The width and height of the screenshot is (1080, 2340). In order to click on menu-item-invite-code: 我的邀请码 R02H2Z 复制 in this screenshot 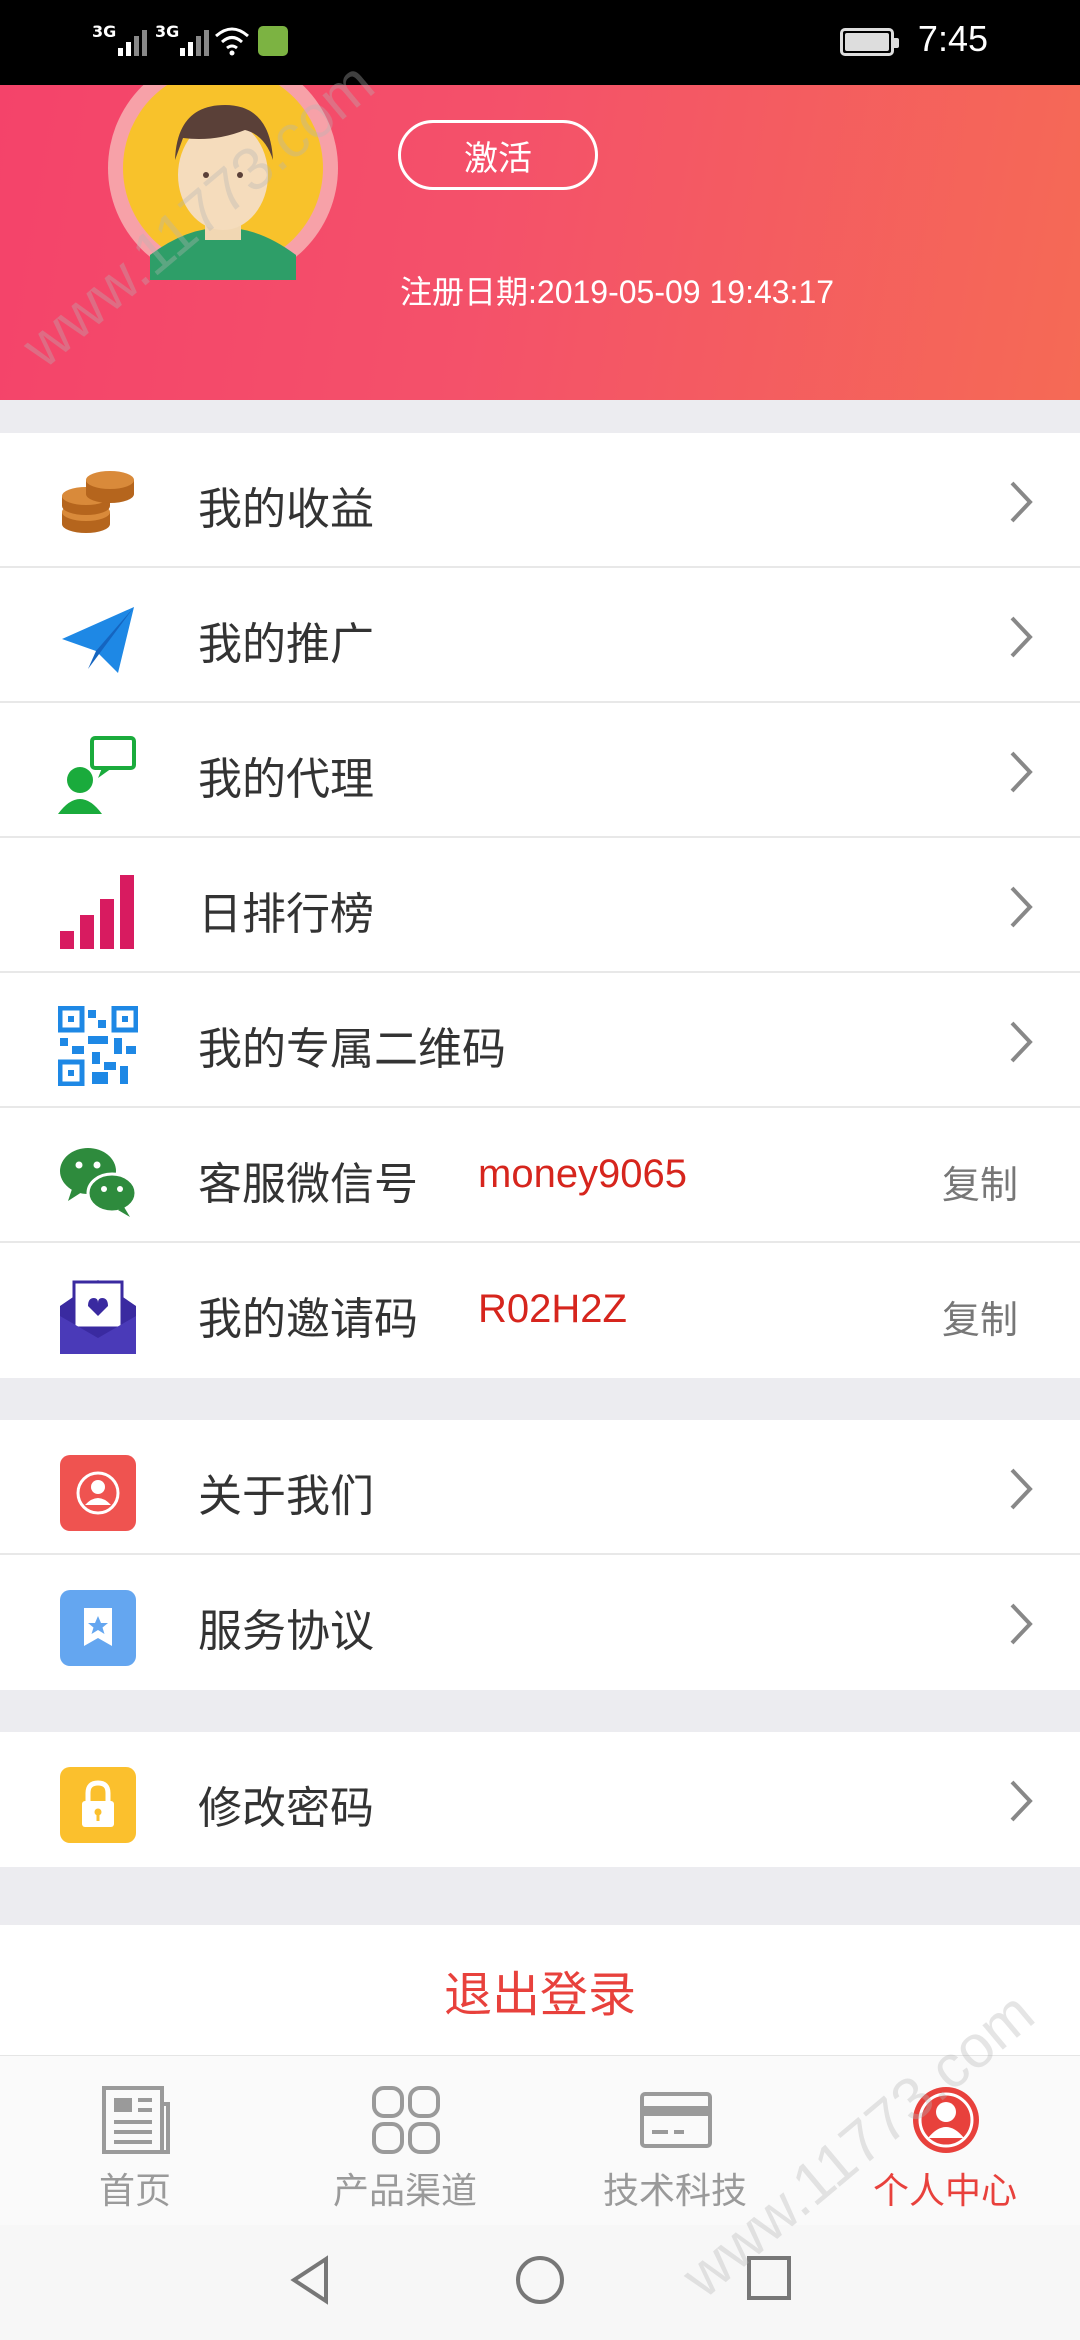, I will do `click(540, 1310)`.